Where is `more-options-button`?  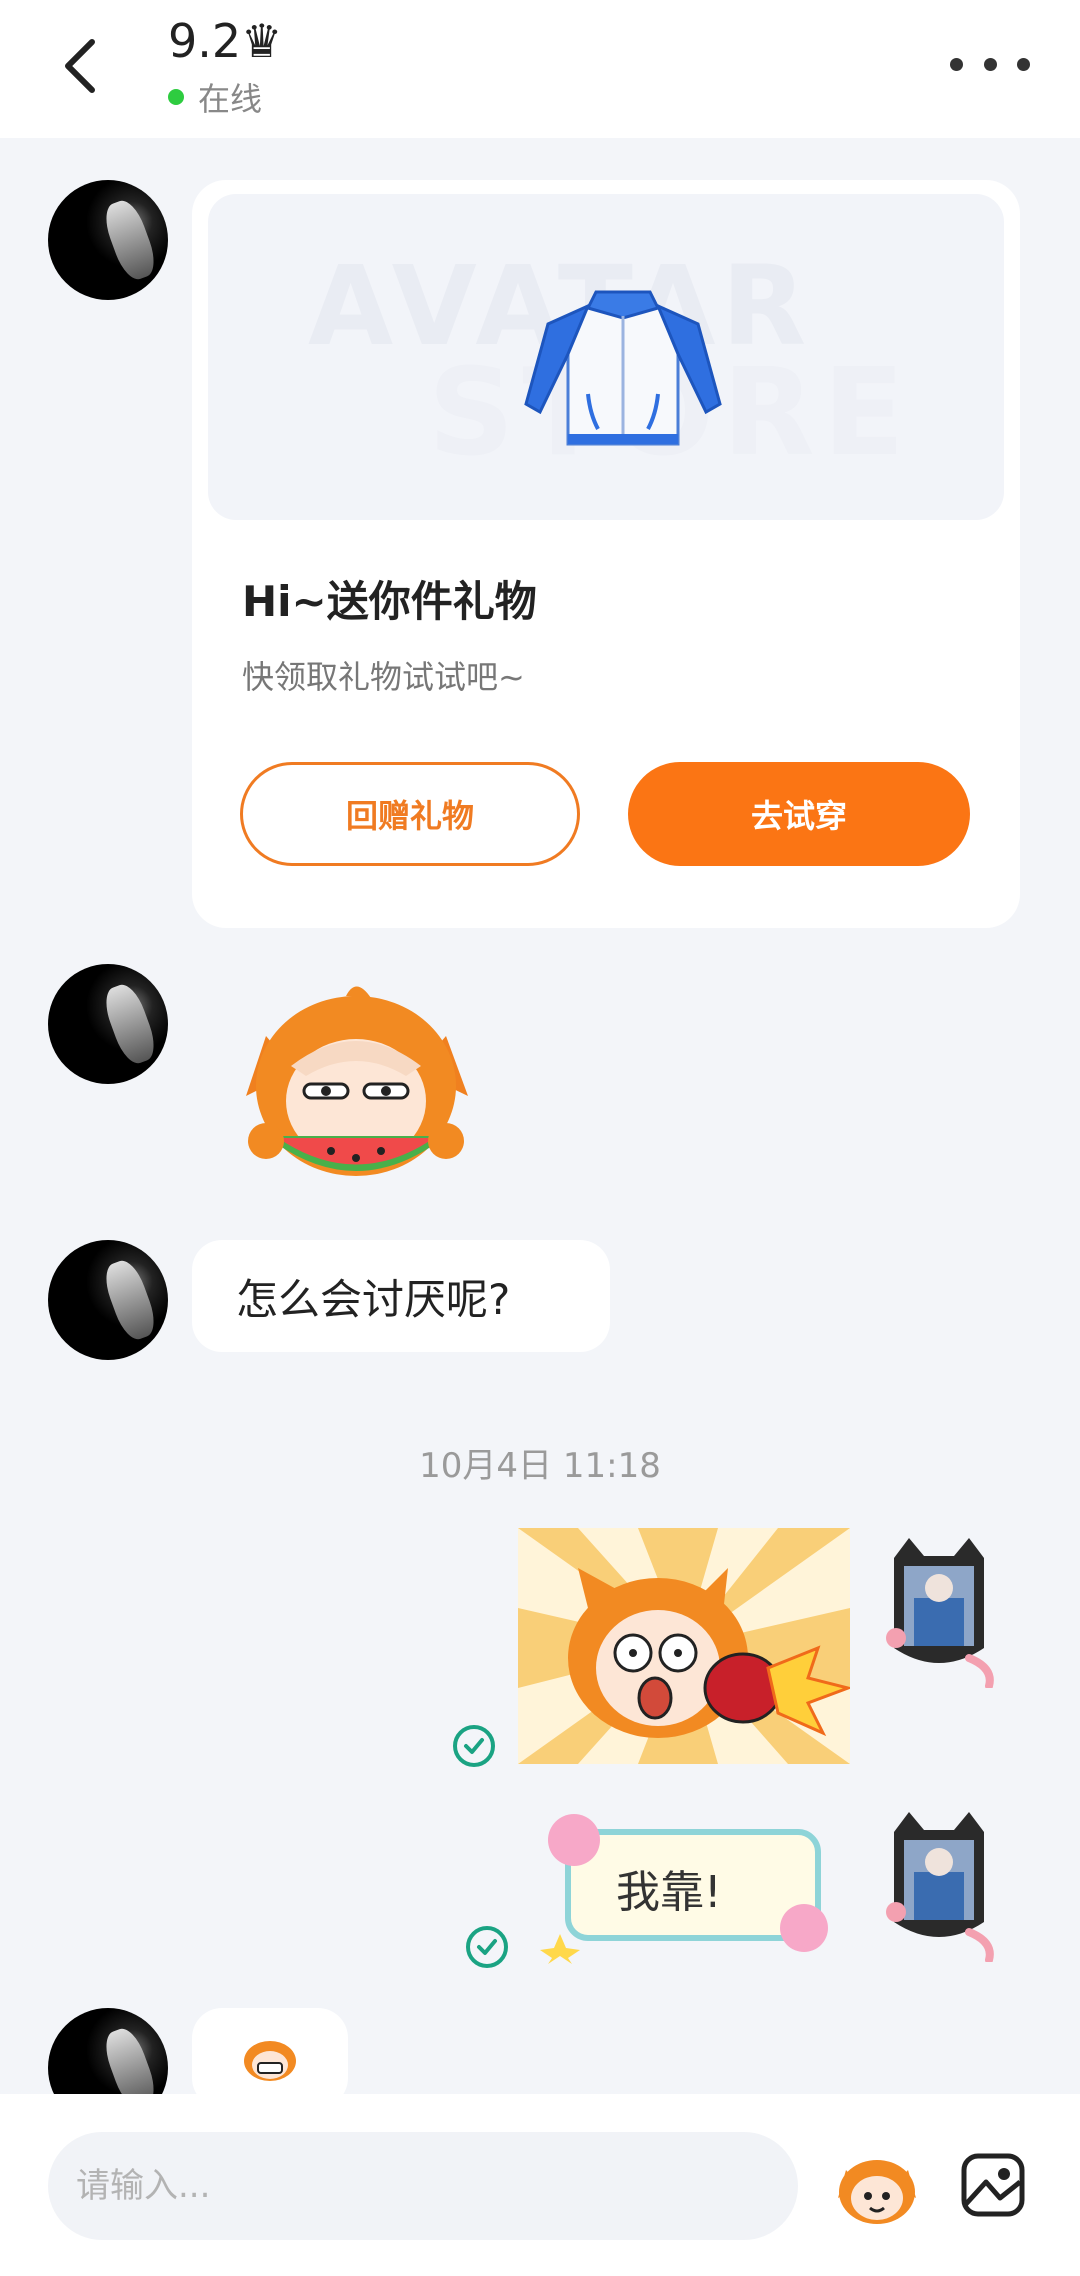
more-options-button is located at coordinates (990, 64).